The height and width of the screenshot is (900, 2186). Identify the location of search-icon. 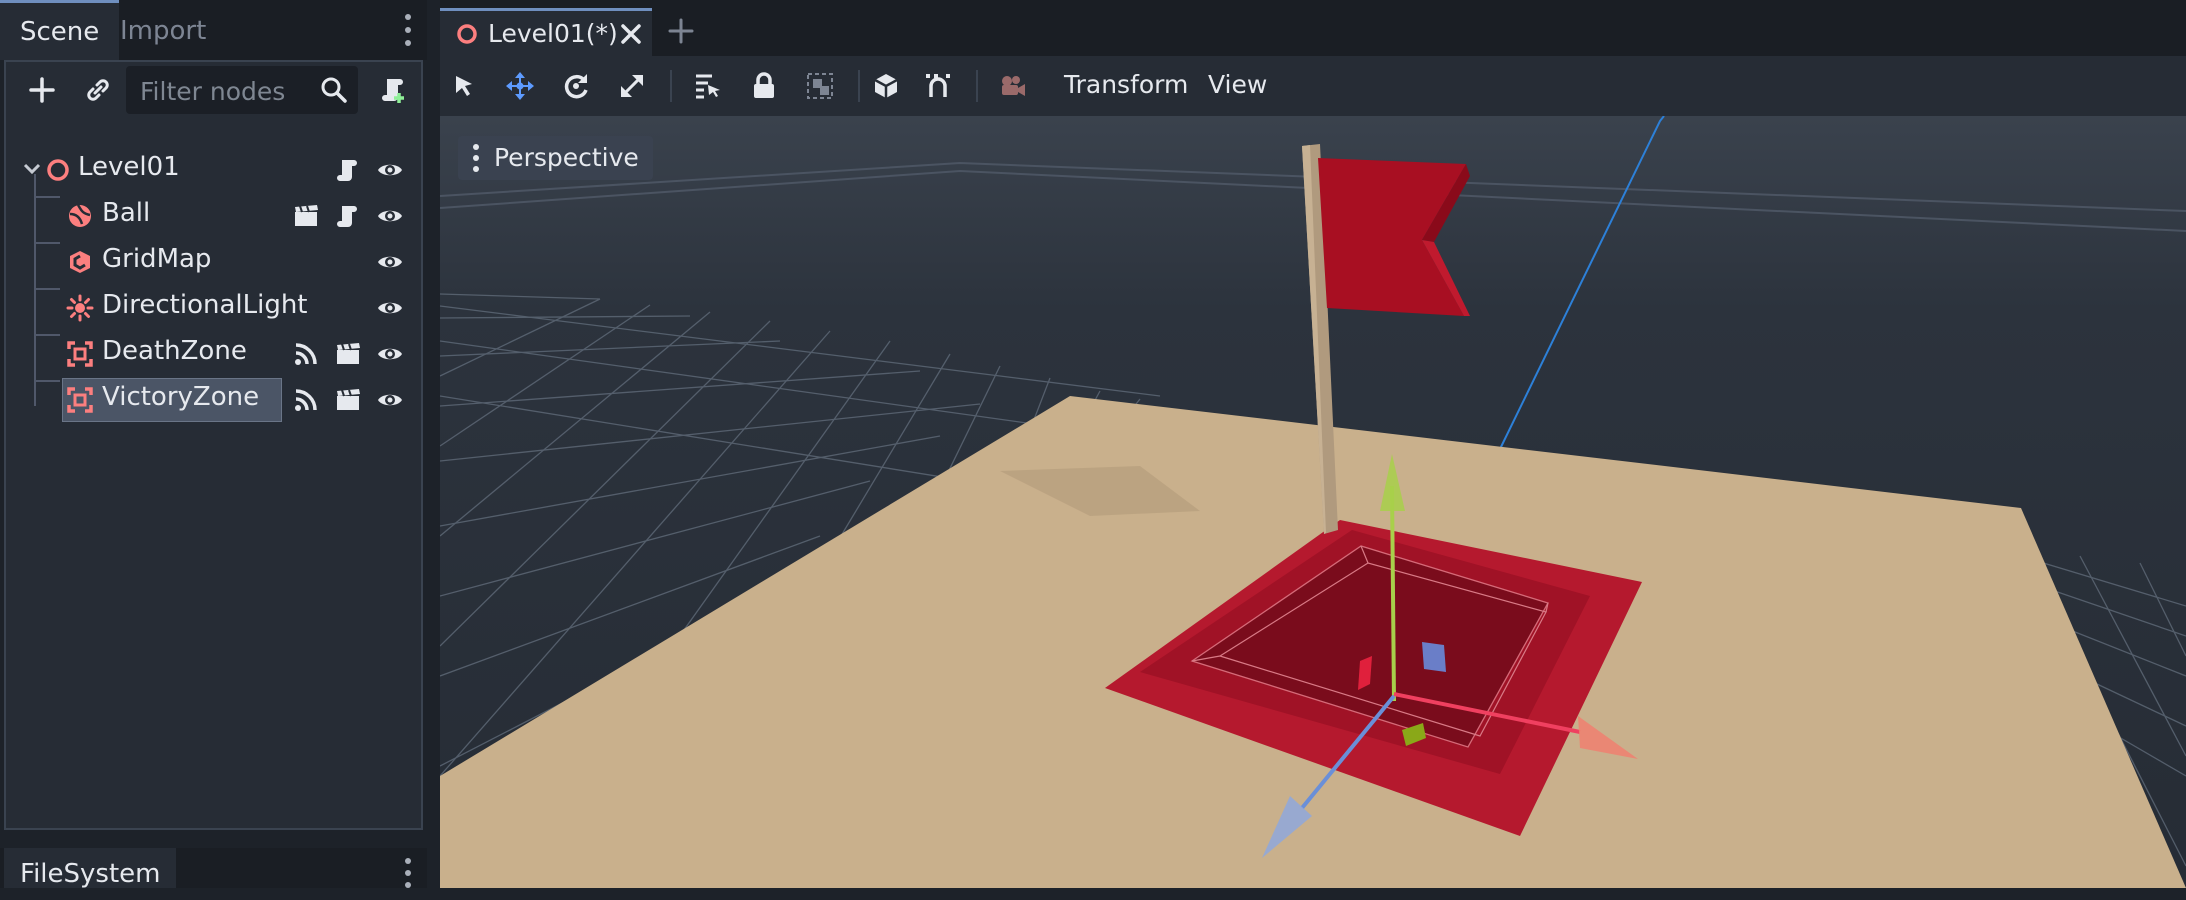
(334, 90).